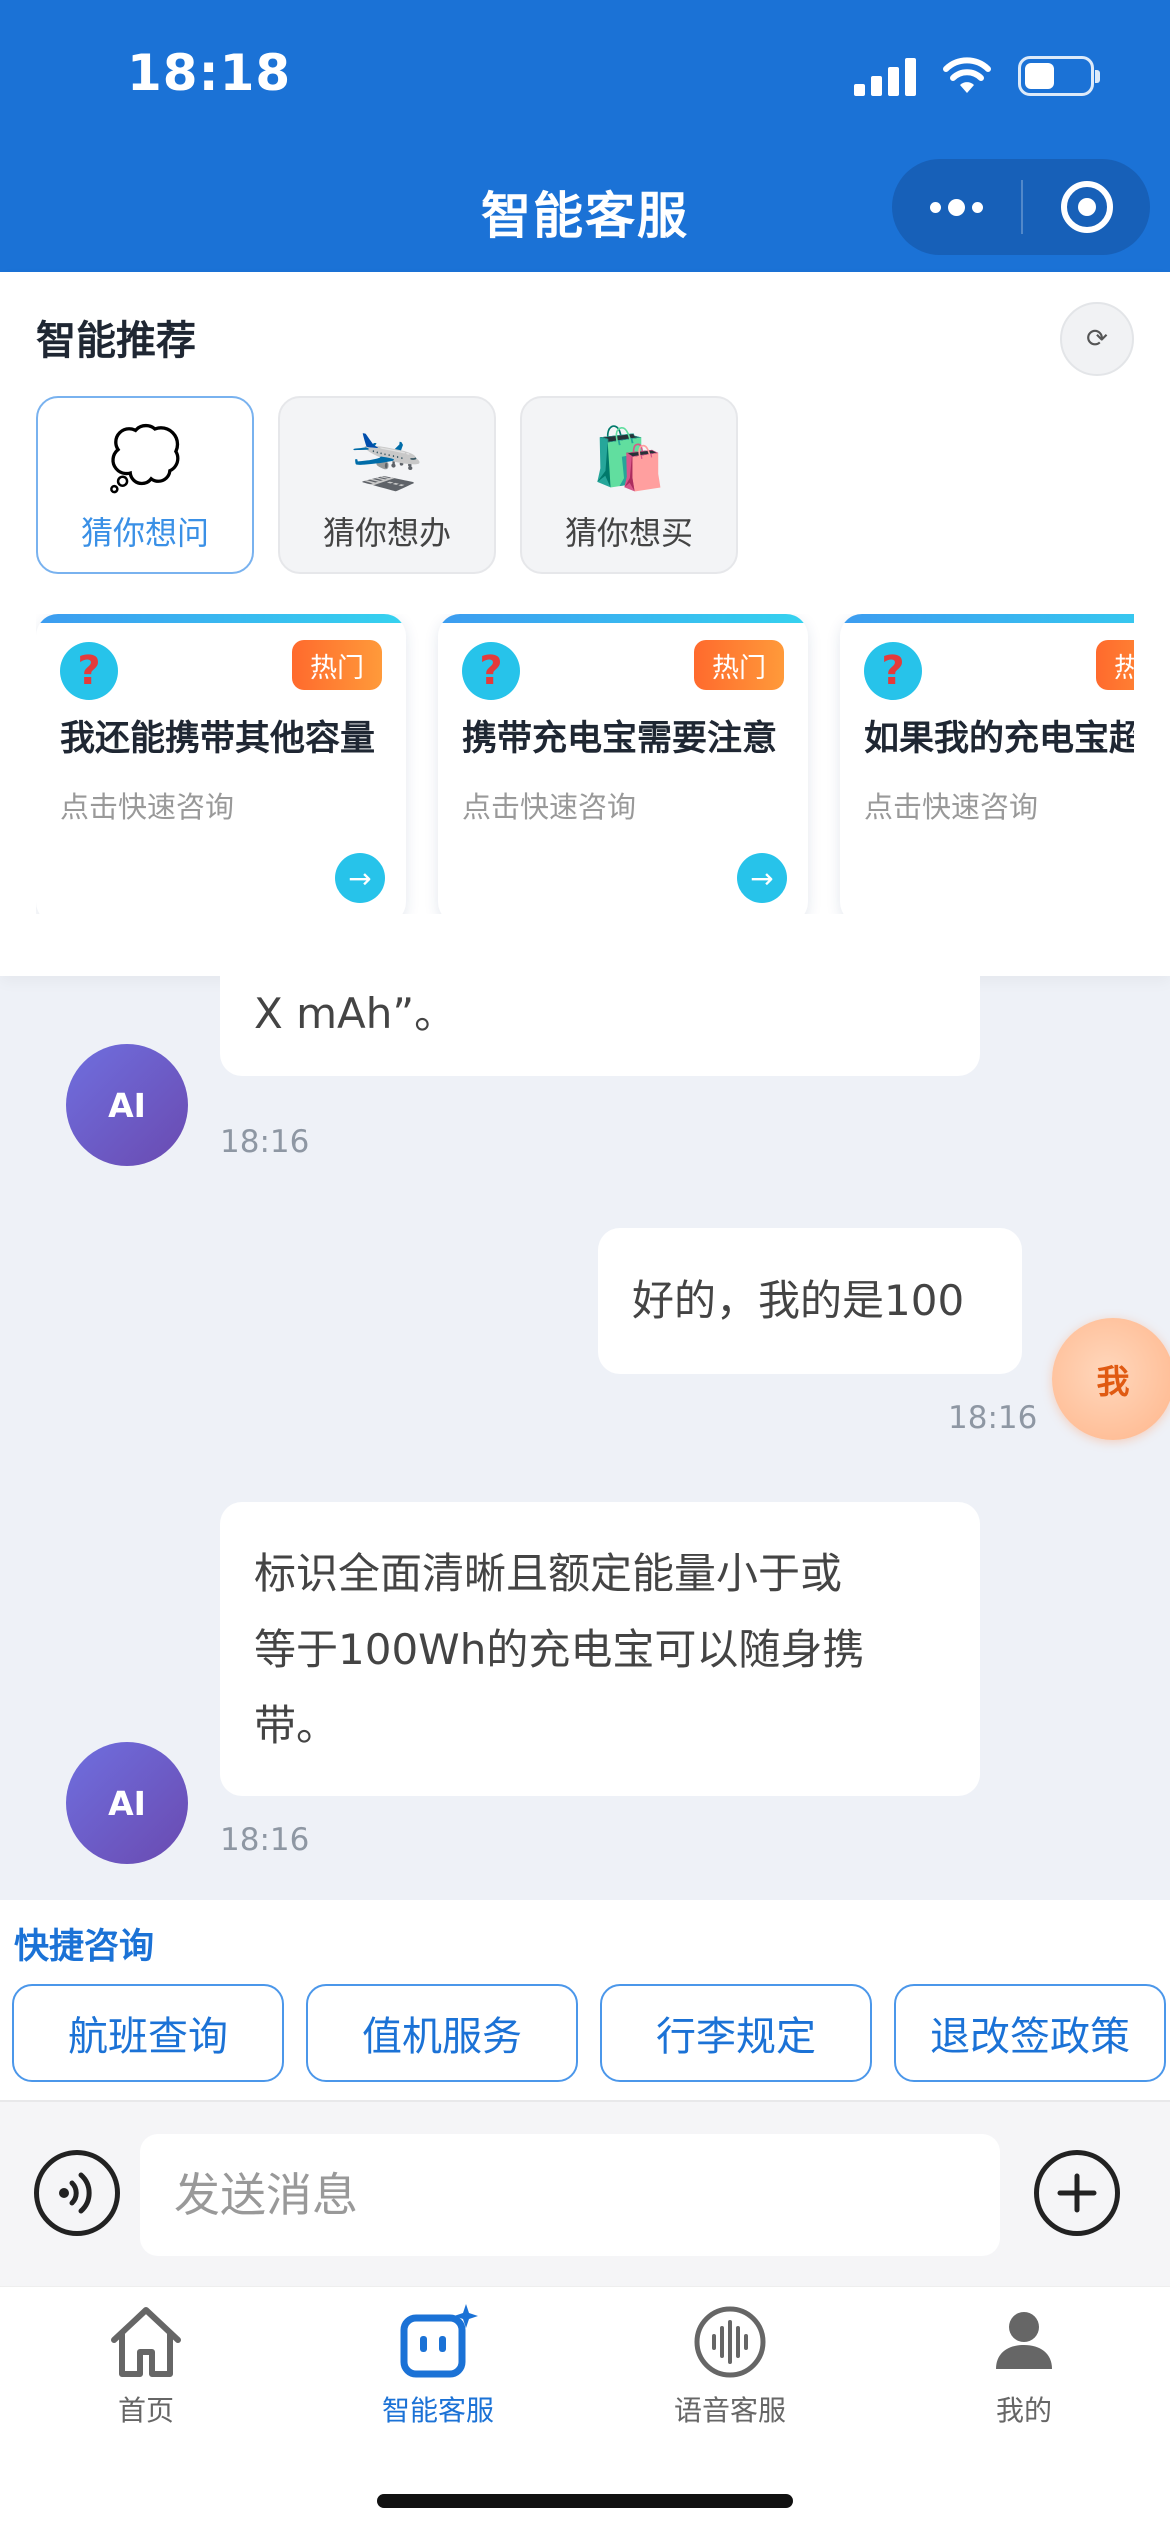 The height and width of the screenshot is (2532, 1170). What do you see at coordinates (387, 459) in the screenshot?
I see `airplane-icon: 🛬` at bounding box center [387, 459].